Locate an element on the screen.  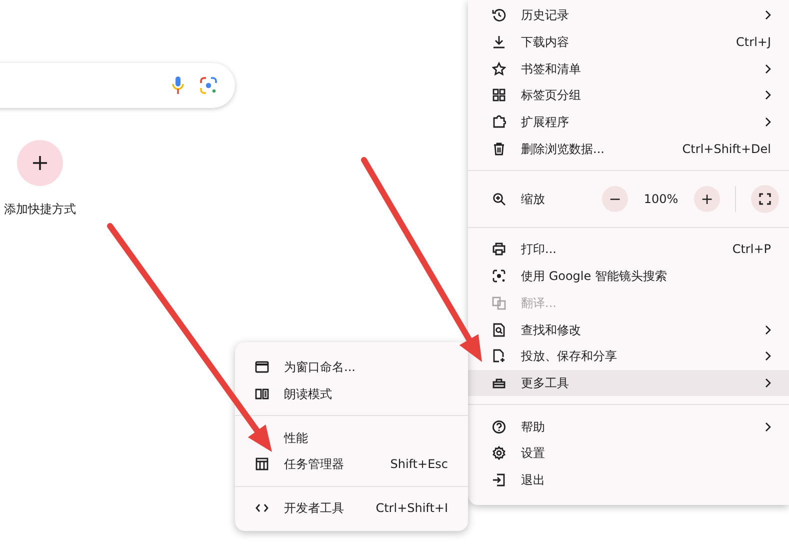
fullscreen-button is located at coordinates (765, 199).